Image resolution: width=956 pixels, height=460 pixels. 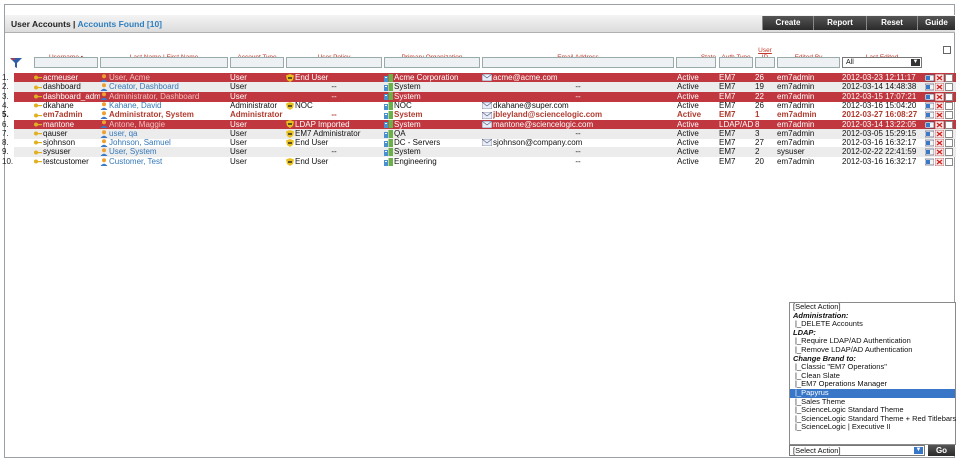 I want to click on cell-auth-text: LDAP/AD, so click(x=736, y=124).